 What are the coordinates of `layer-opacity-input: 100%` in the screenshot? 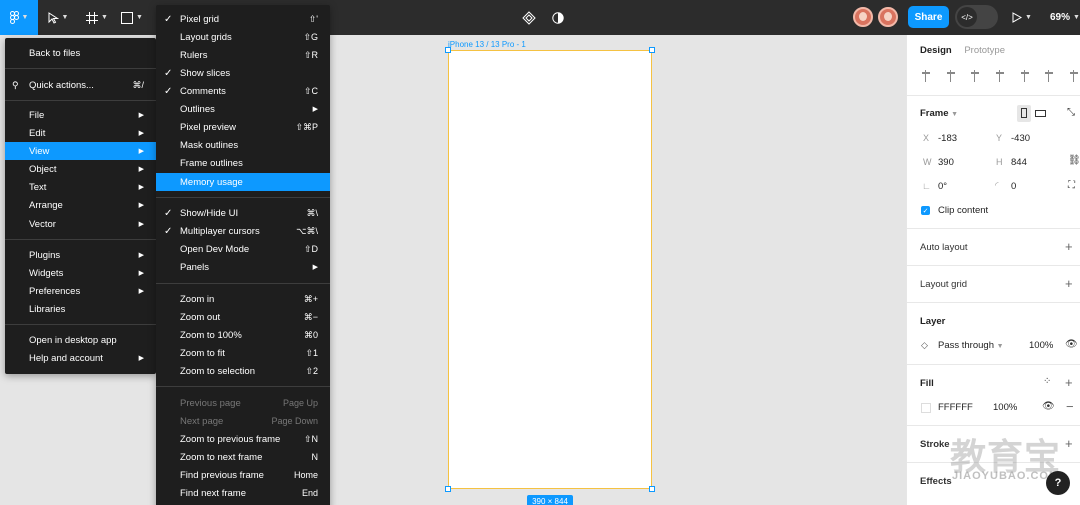 It's located at (1041, 345).